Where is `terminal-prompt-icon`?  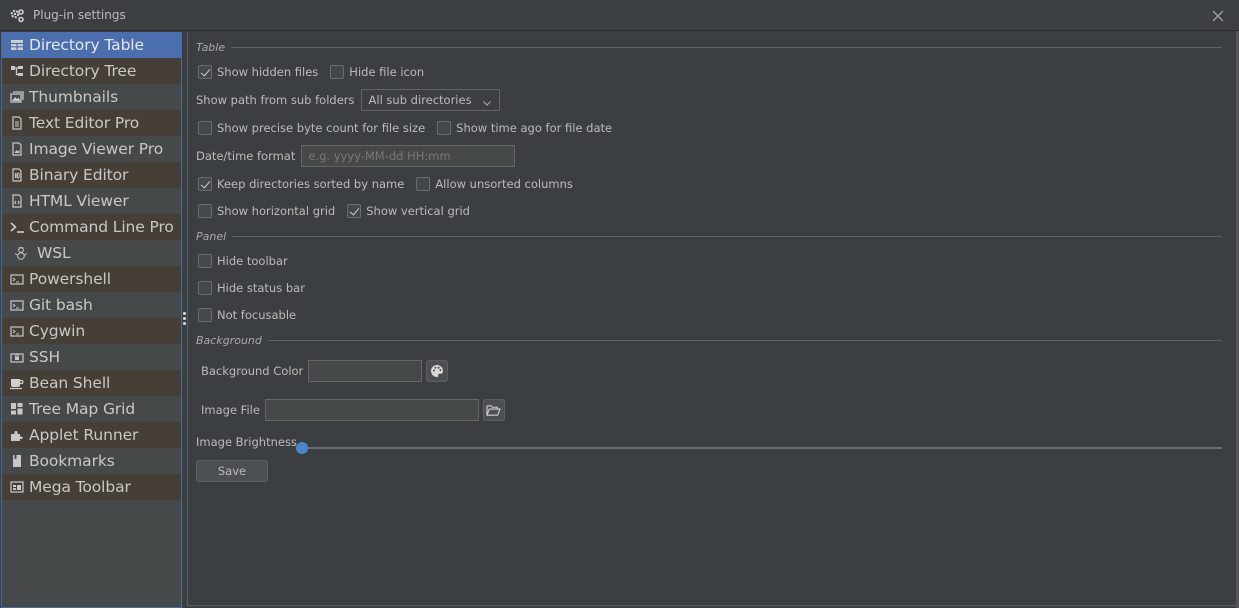
terminal-prompt-icon is located at coordinates (17, 227).